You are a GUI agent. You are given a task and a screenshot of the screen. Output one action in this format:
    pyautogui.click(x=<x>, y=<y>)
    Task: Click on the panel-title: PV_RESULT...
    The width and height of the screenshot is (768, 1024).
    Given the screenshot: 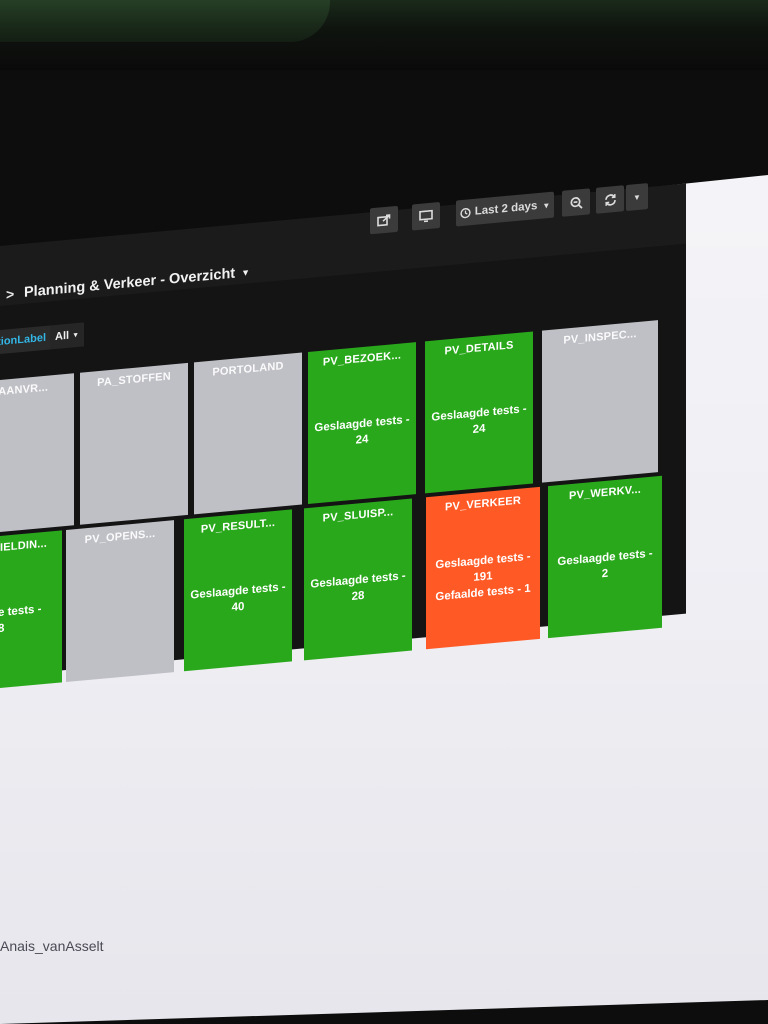 What is the action you would take?
    pyautogui.click(x=238, y=526)
    